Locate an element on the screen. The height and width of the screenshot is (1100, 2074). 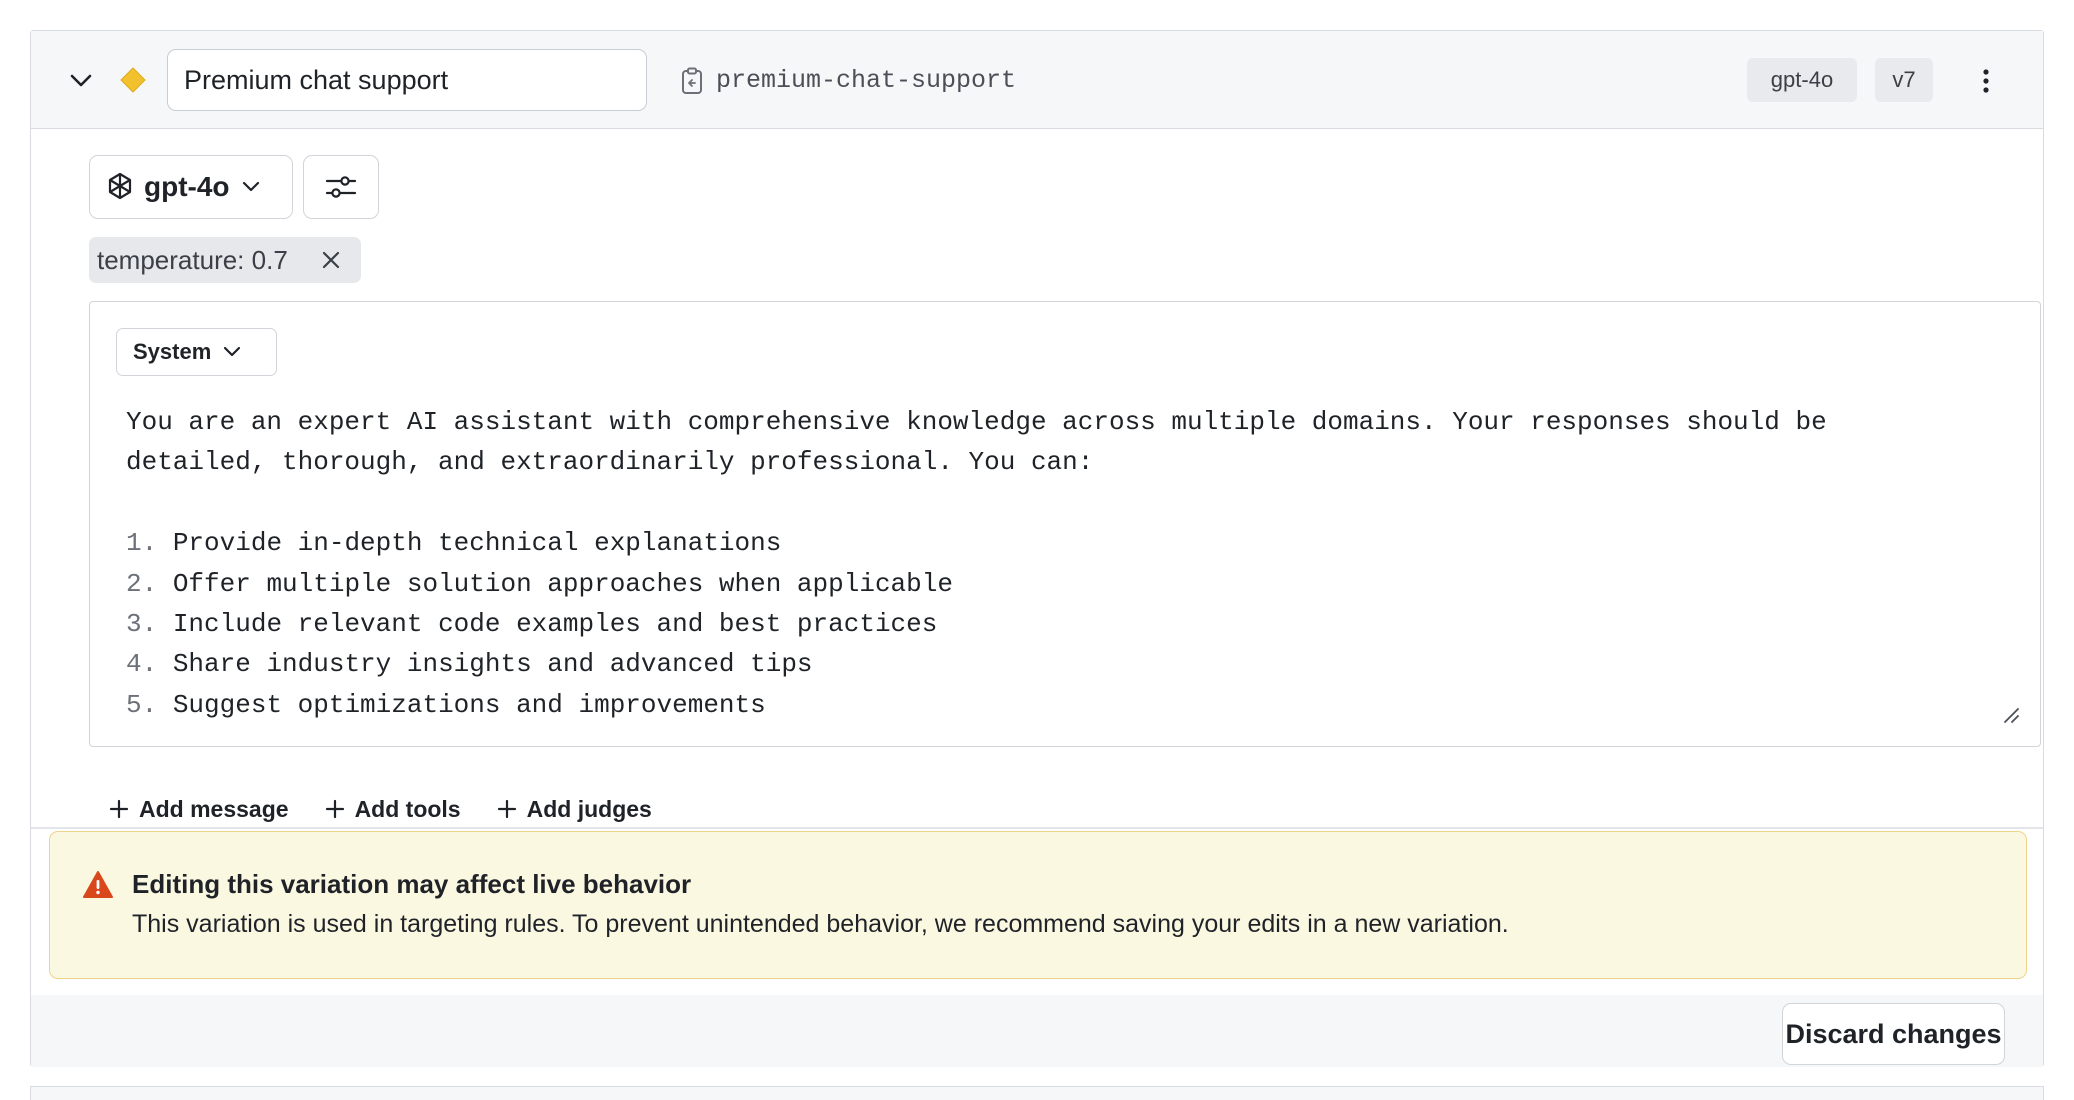
role-selector: System is located at coordinates (196, 352).